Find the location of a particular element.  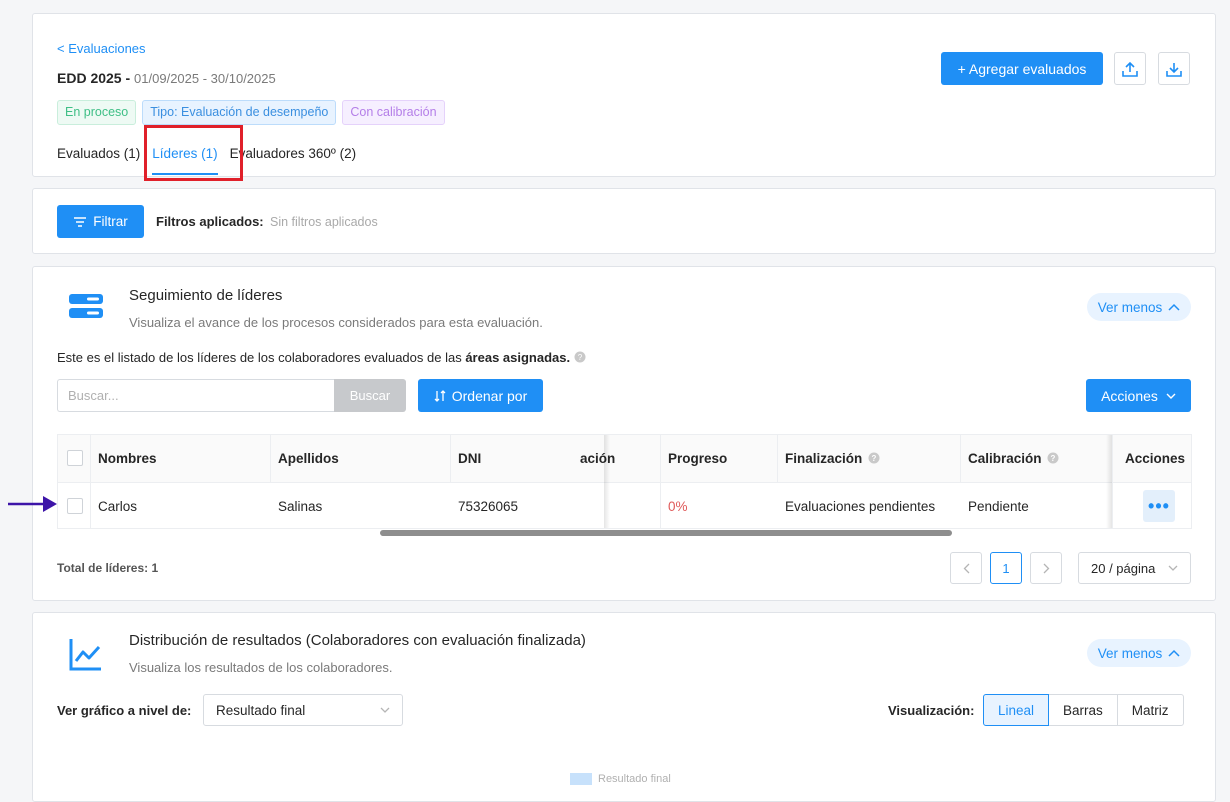

evaluation-title: EDD 2025 - 01/09/2025 - 30/10/2025 is located at coordinates (166, 78).